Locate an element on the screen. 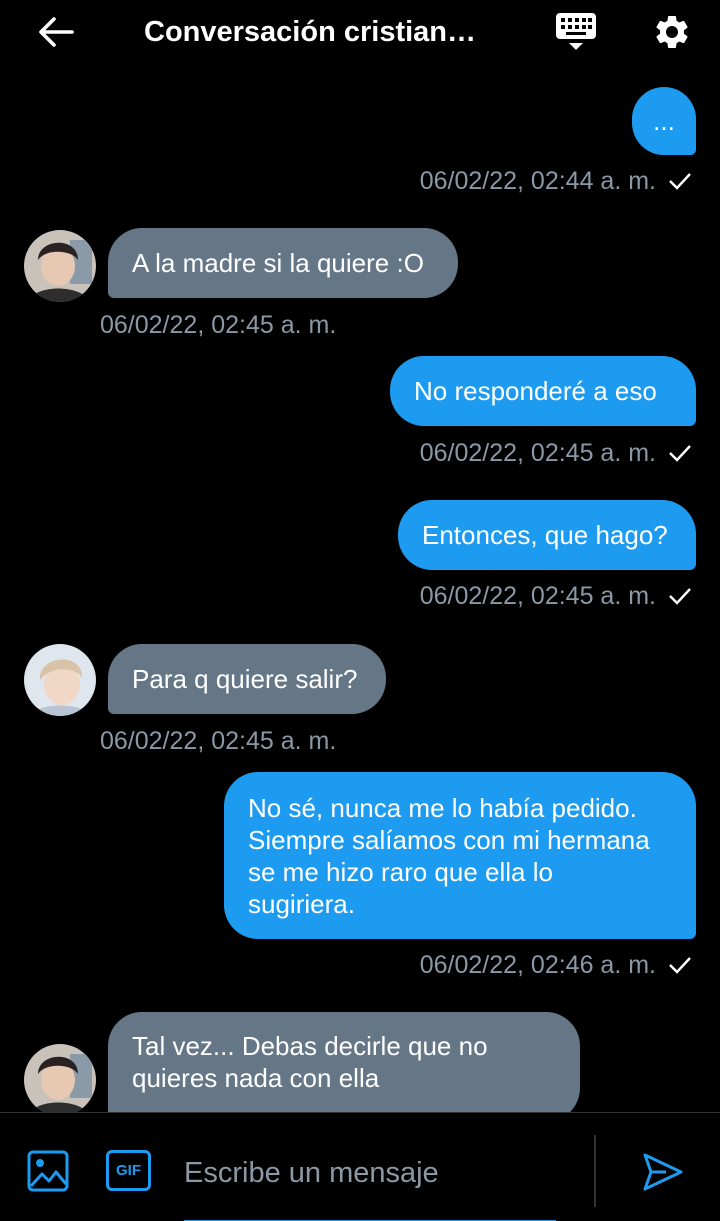 This screenshot has width=720, height=1221. sent-message-bubble: Entonces, que hago? is located at coordinates (547, 535).